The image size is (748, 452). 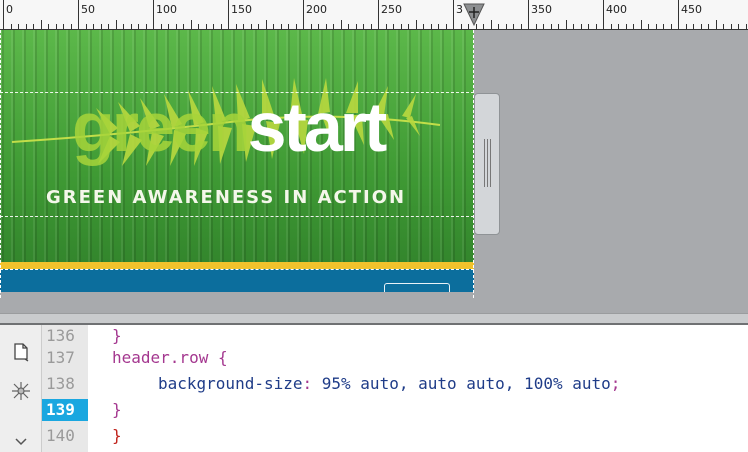 What do you see at coordinates (9, 9) in the screenshot?
I see `ruler-label: 0` at bounding box center [9, 9].